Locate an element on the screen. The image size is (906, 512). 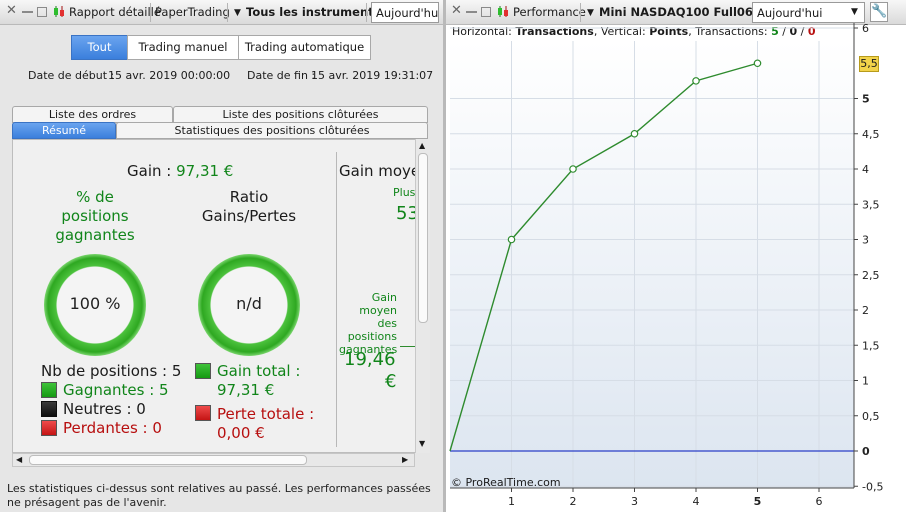
winning-color-icon is located at coordinates (49, 390).